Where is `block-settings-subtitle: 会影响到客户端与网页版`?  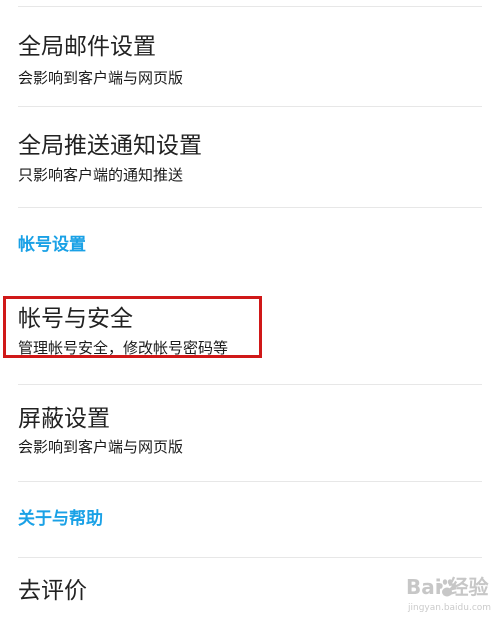
block-settings-subtitle: 会影响到客户端与网页版 is located at coordinates (101, 447).